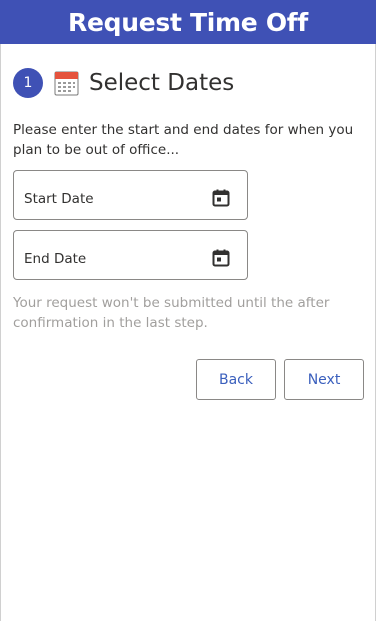  What do you see at coordinates (130, 195) in the screenshot?
I see `start-date-field: Start Date` at bounding box center [130, 195].